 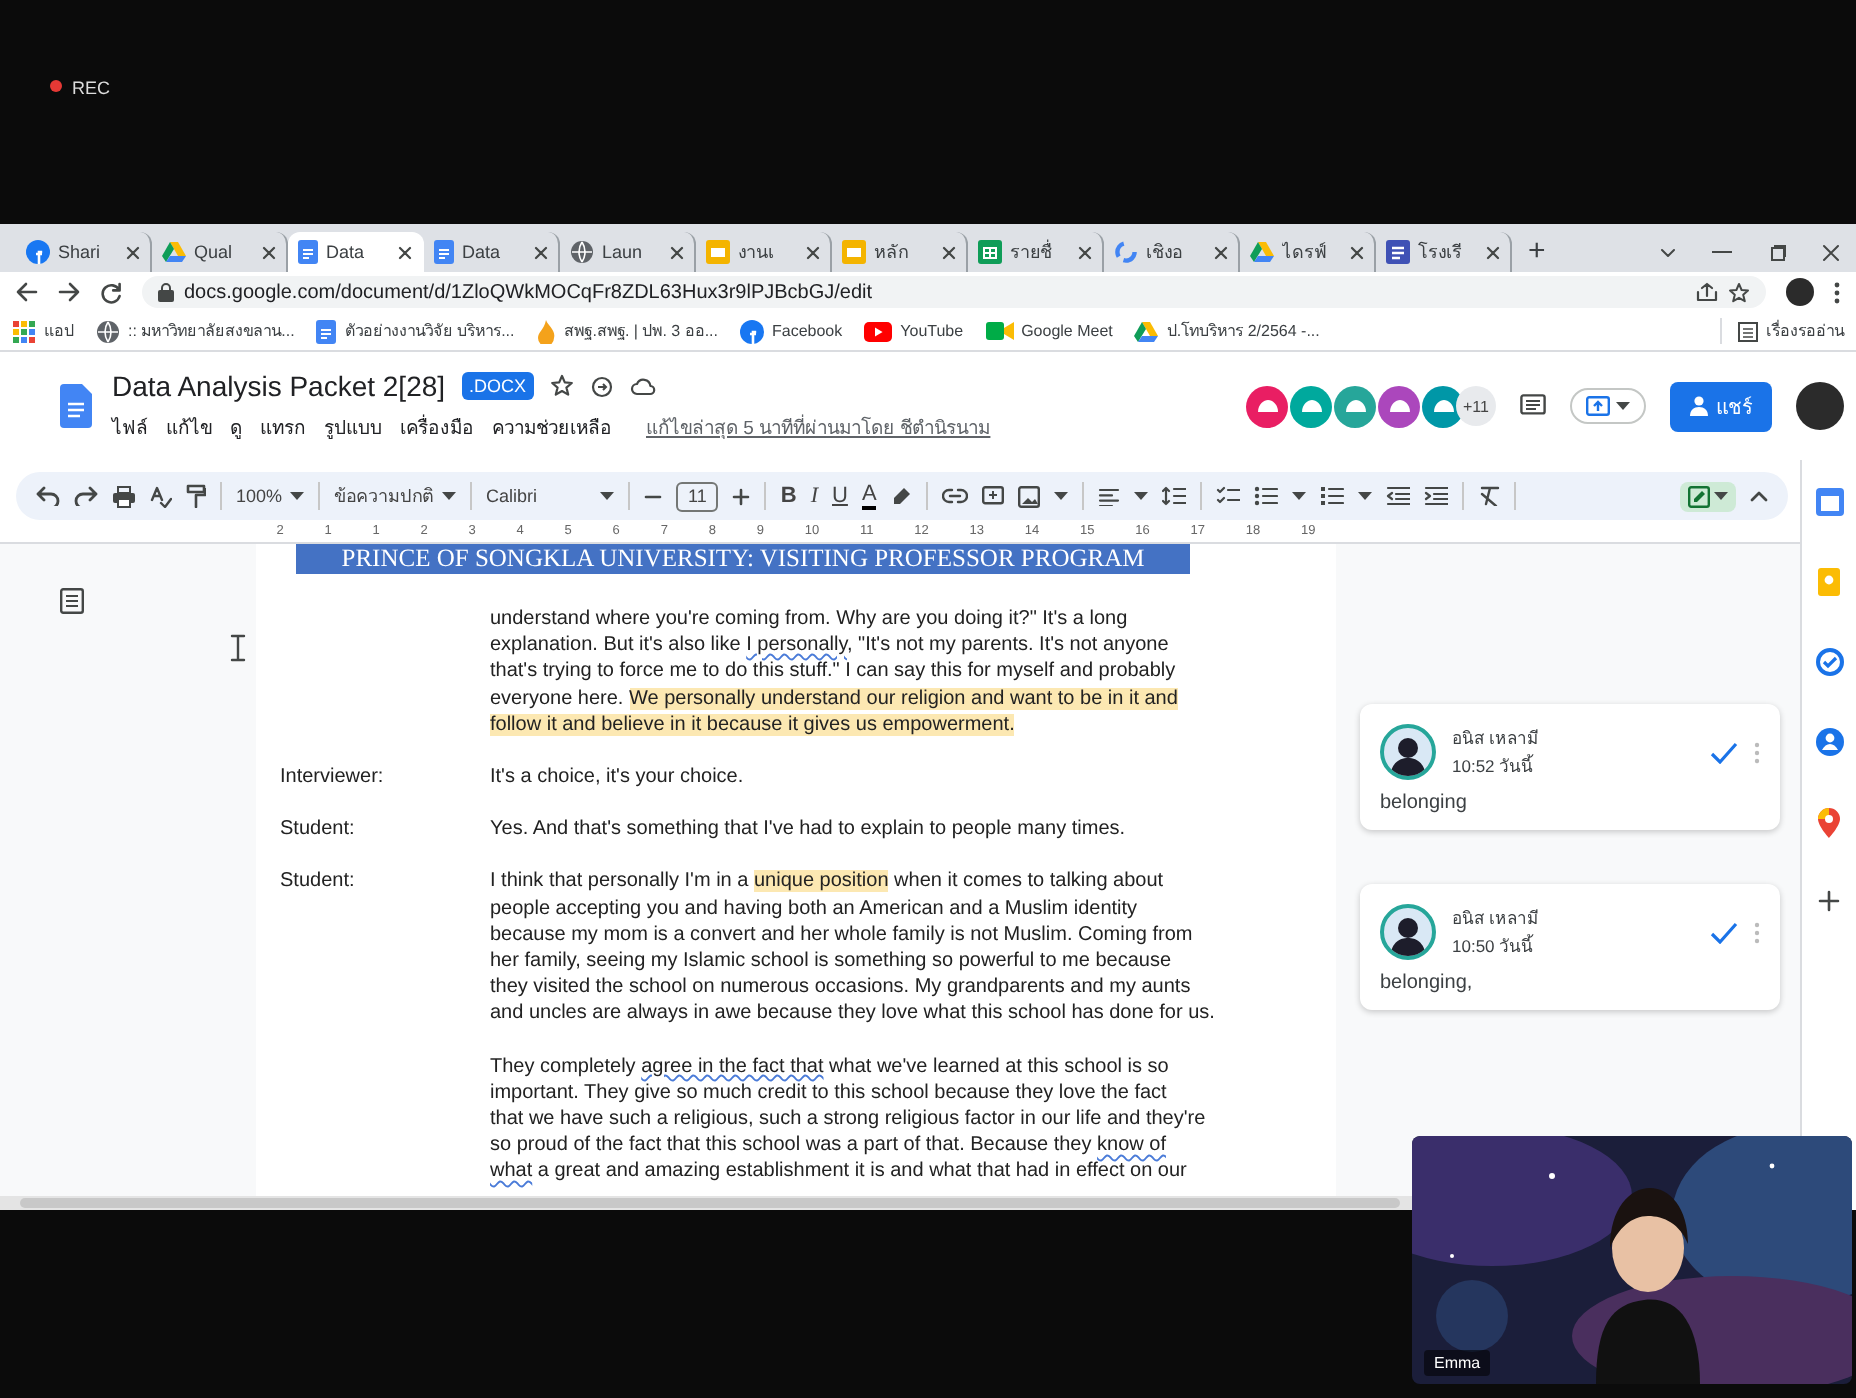 What do you see at coordinates (582, 252) in the screenshot?
I see `globe-icon` at bounding box center [582, 252].